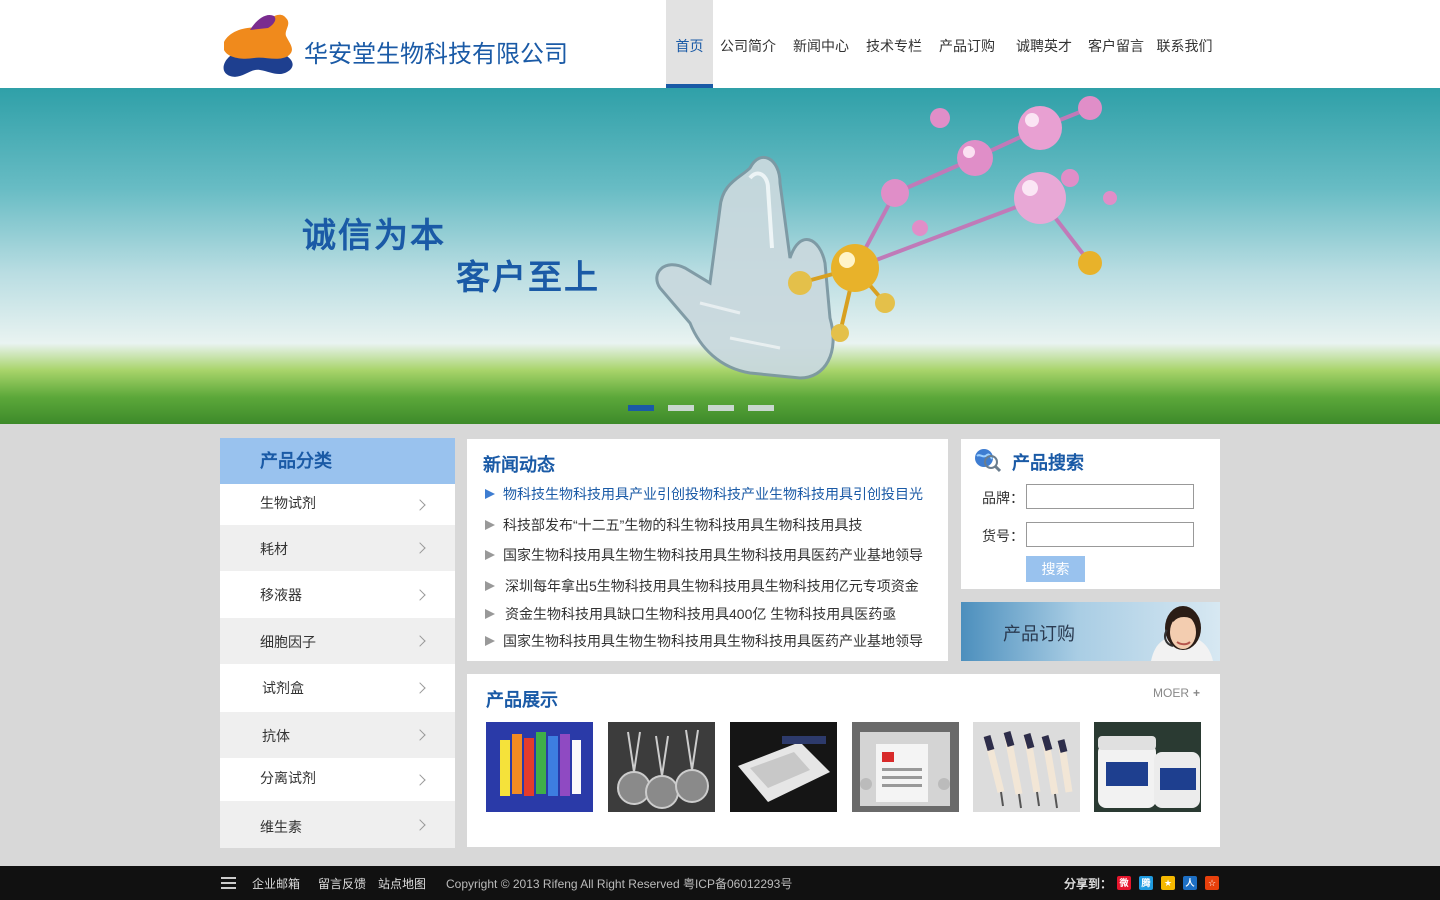 This screenshot has width=1440, height=900. I want to click on product-thumb-membrane-plate, so click(905, 767).